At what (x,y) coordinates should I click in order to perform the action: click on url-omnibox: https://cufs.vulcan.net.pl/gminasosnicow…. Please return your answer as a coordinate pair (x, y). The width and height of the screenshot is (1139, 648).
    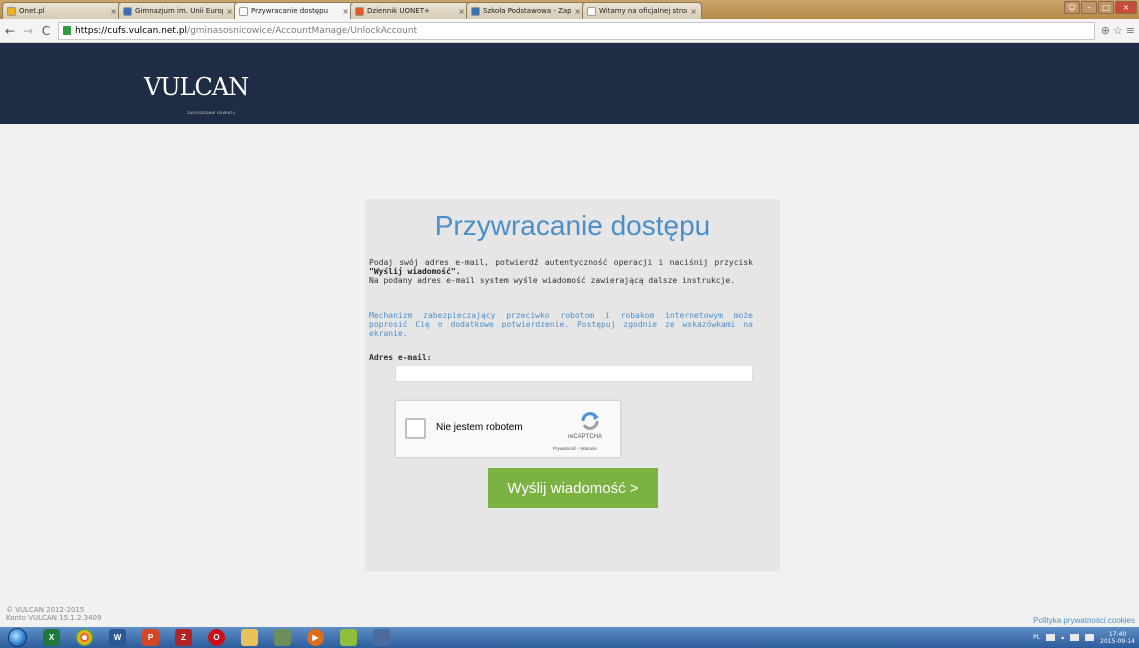
    Looking at the image, I should click on (576, 30).